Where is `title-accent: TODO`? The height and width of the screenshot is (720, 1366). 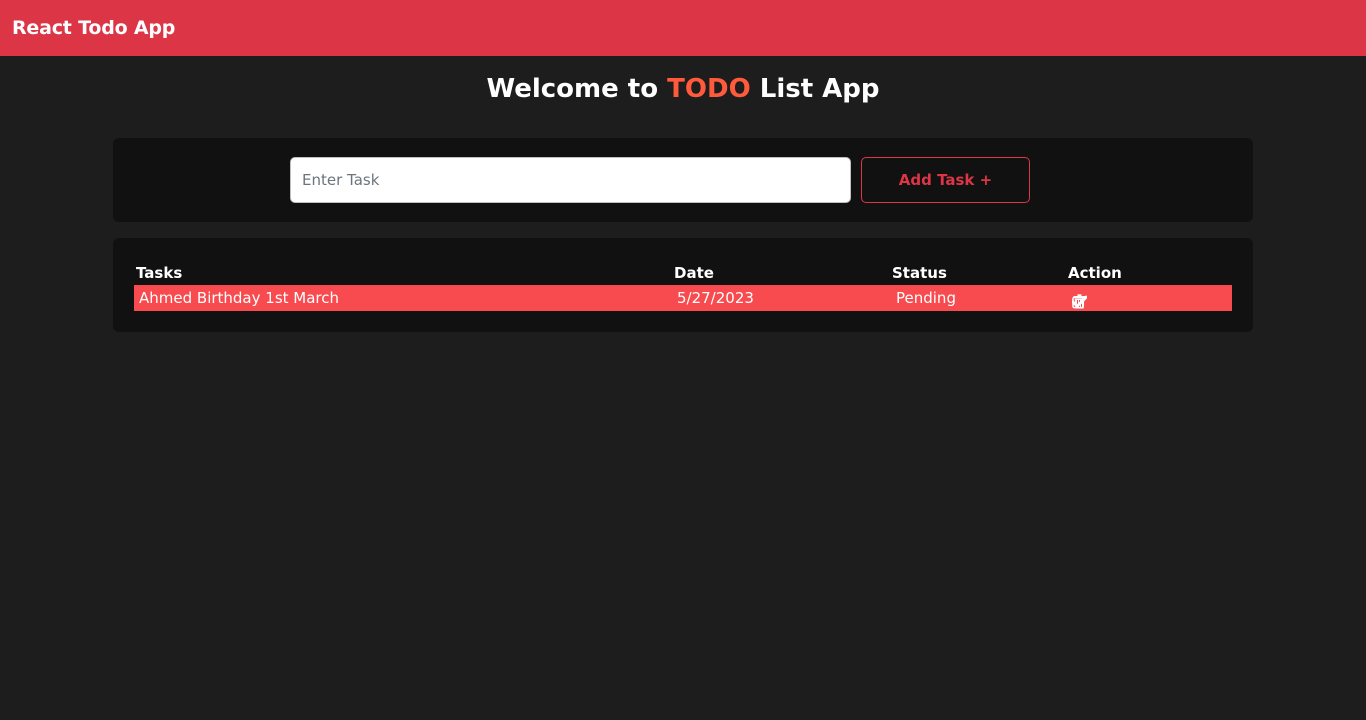 title-accent: TODO is located at coordinates (709, 89).